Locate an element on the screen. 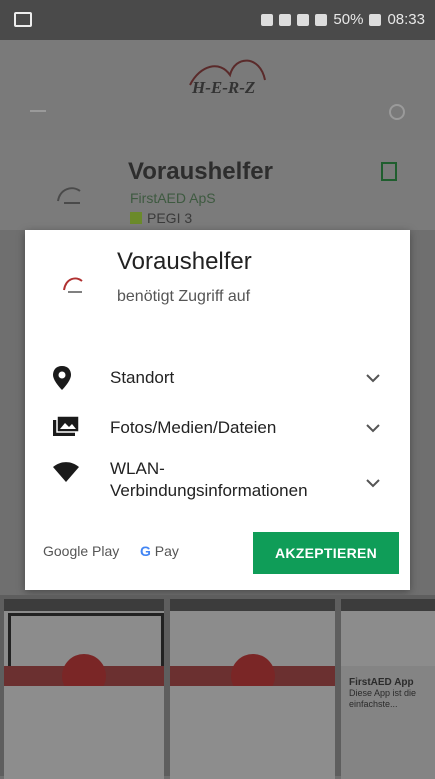 This screenshot has width=435, height=779. logo-text: H-E-R-Z is located at coordinates (223, 87).